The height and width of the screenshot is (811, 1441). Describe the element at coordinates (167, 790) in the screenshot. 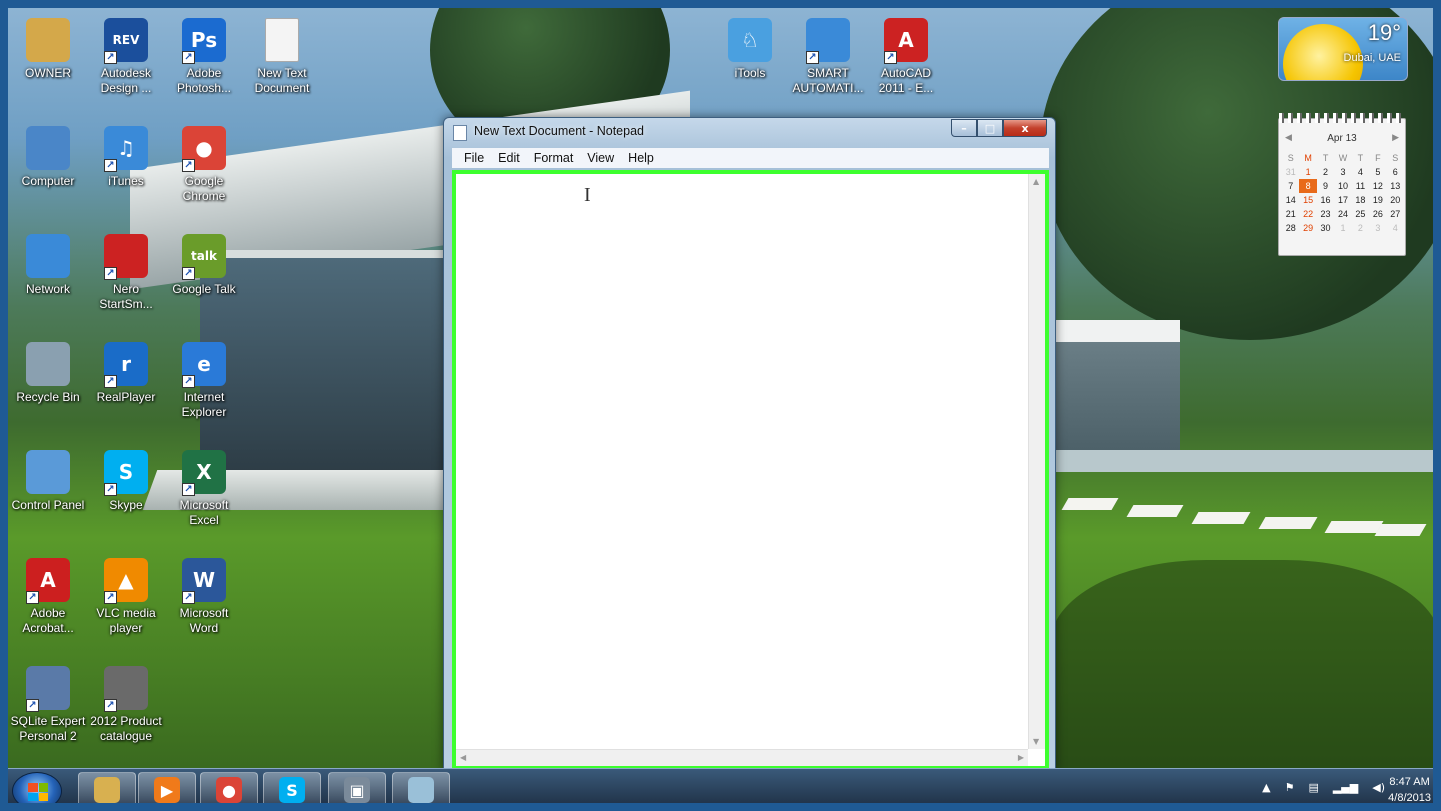

I see `taskbar-button-media-player: ▶` at that location.